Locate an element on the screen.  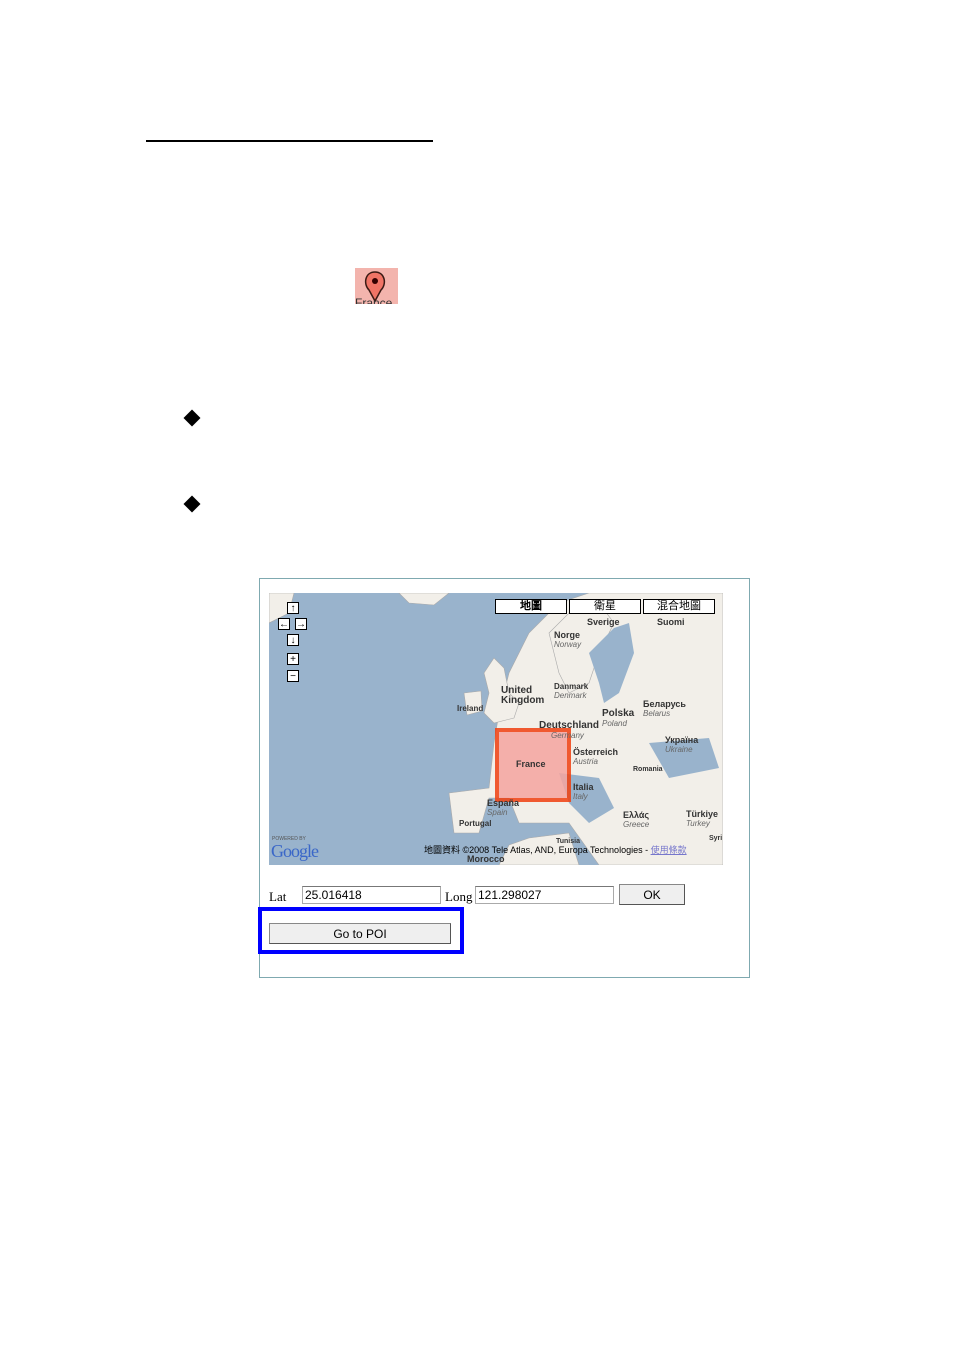
map-type-map-button: 地圖 is located at coordinates (531, 606).